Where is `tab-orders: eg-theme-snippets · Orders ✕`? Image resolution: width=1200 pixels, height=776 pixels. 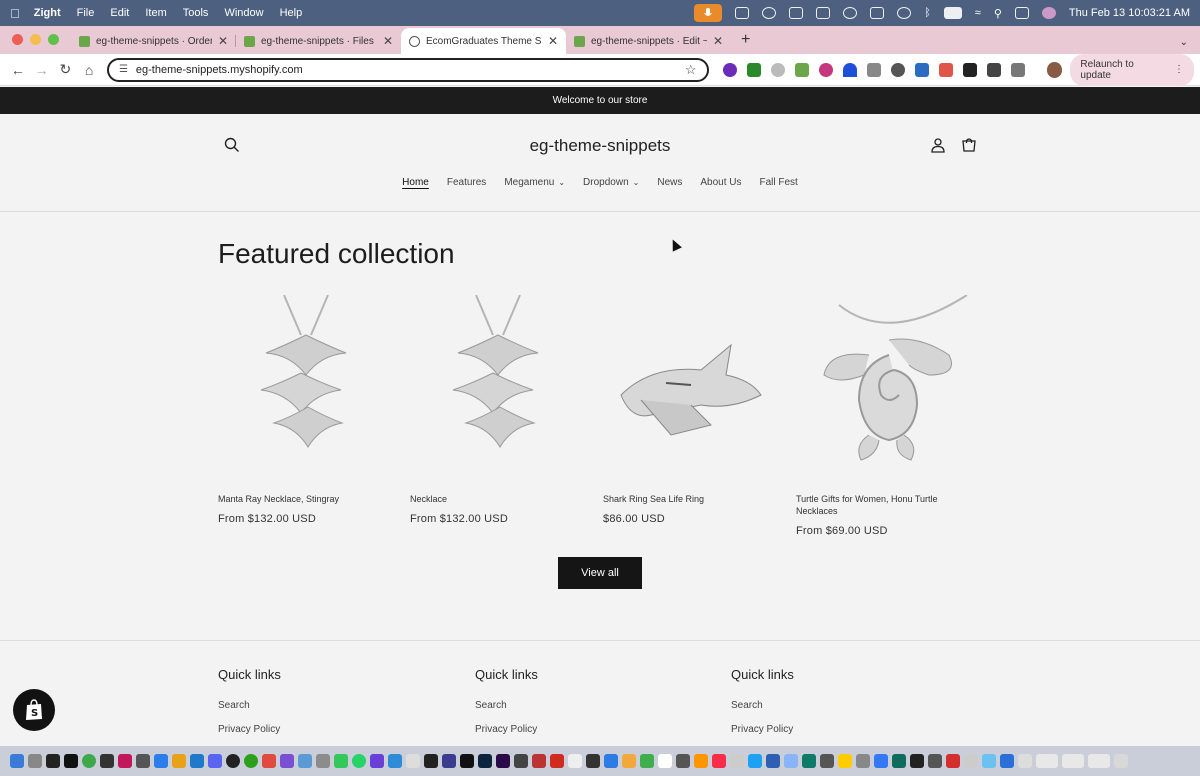 tab-orders: eg-theme-snippets · Orders ✕ is located at coordinates (153, 41).